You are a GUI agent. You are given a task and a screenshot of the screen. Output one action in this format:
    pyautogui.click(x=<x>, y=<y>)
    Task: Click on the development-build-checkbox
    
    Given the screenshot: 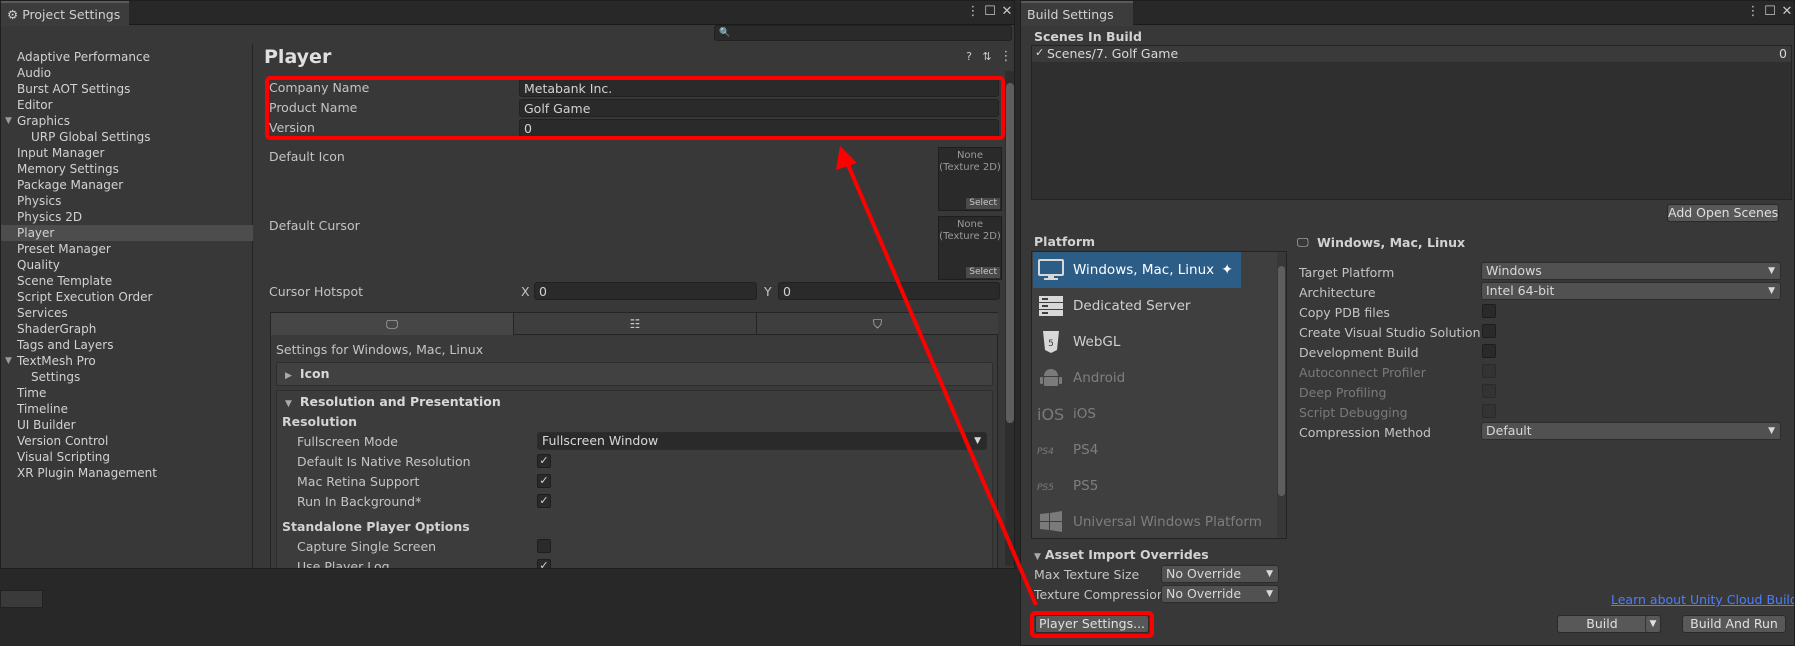 What is the action you would take?
    pyautogui.click(x=1489, y=351)
    